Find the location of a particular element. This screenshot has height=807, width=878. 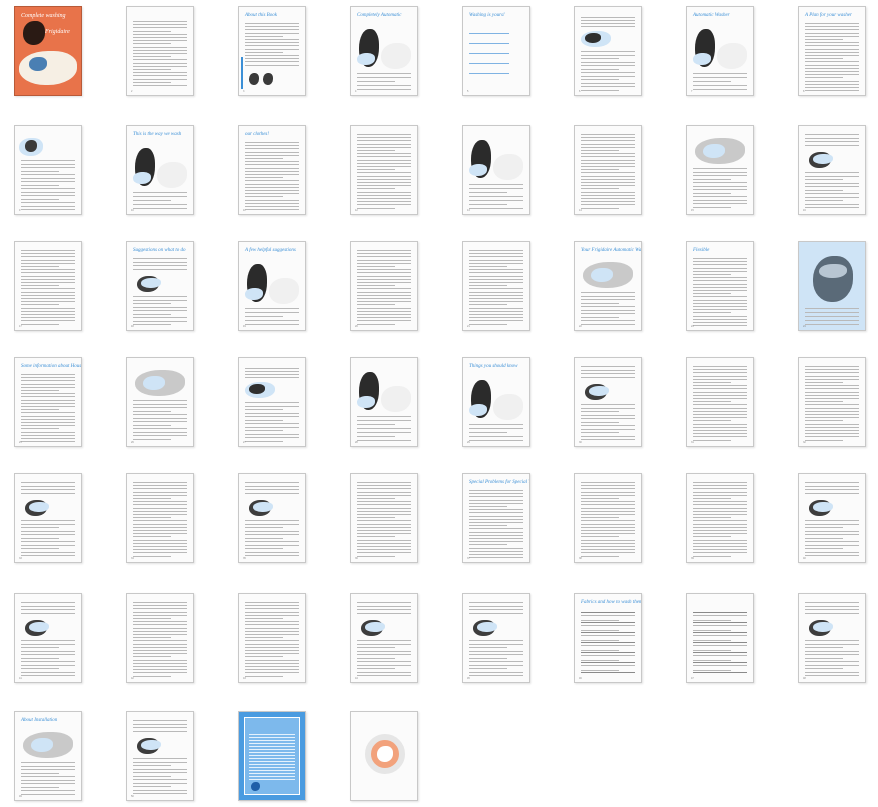

page-thumbnail: 2 is located at coordinates (160, 51).